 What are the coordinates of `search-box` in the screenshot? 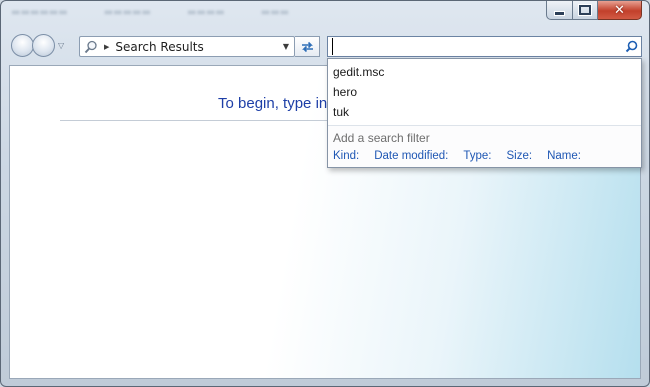 It's located at (484, 46).